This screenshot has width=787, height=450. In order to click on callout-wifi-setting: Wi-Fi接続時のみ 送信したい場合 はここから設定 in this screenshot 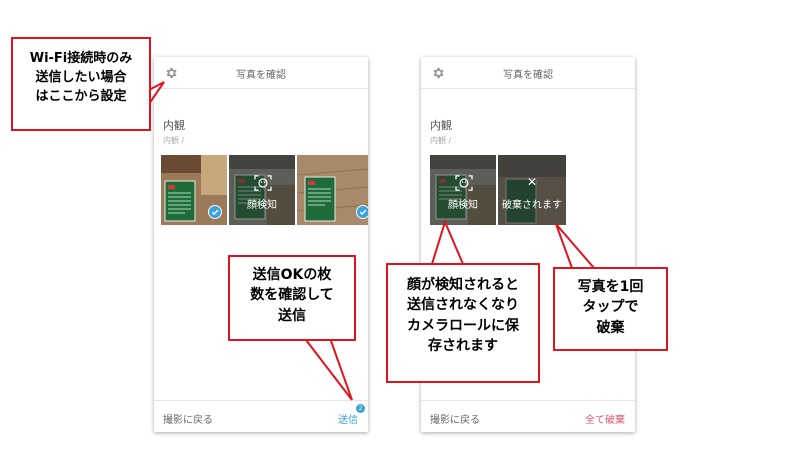, I will do `click(81, 84)`.